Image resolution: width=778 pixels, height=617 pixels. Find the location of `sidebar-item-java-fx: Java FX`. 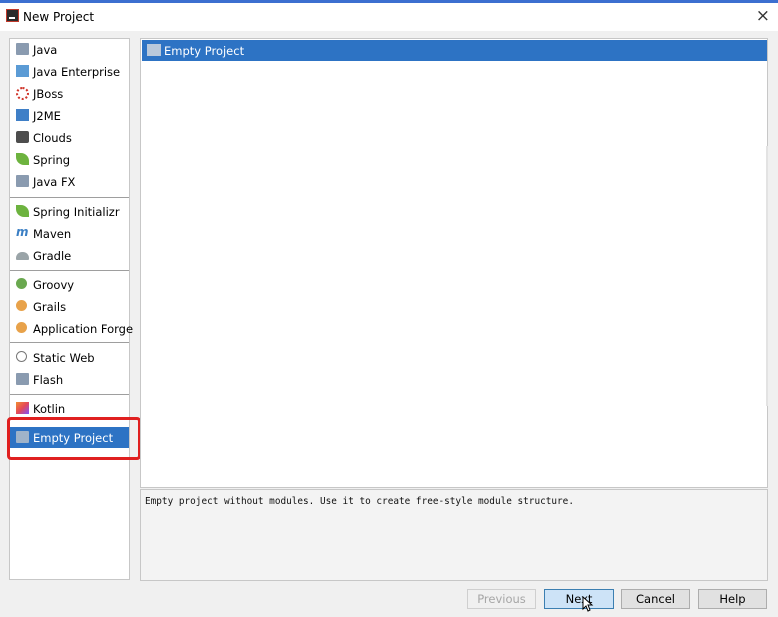

sidebar-item-java-fx: Java FX is located at coordinates (69, 181).